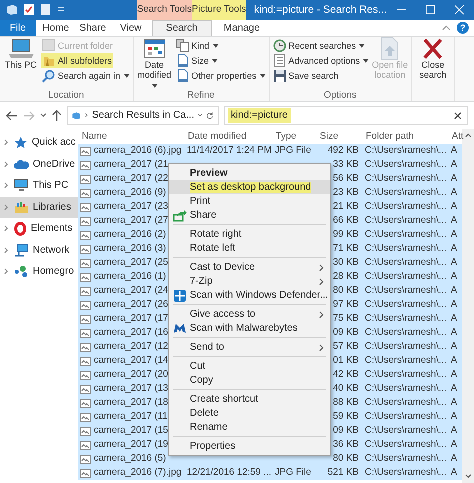 This screenshot has height=483, width=474. I want to click on file-name: camera_2017 (14, so click(131, 361).